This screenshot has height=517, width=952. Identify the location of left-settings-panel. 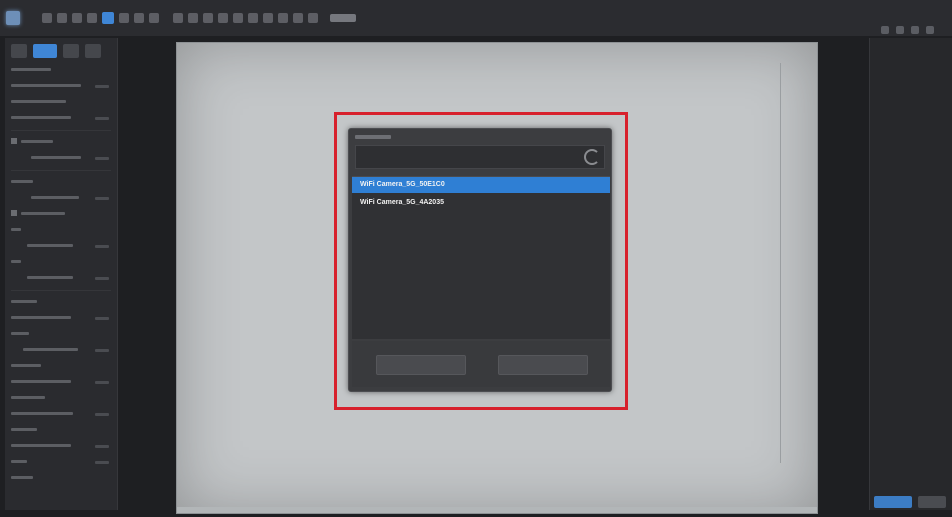
(61, 274).